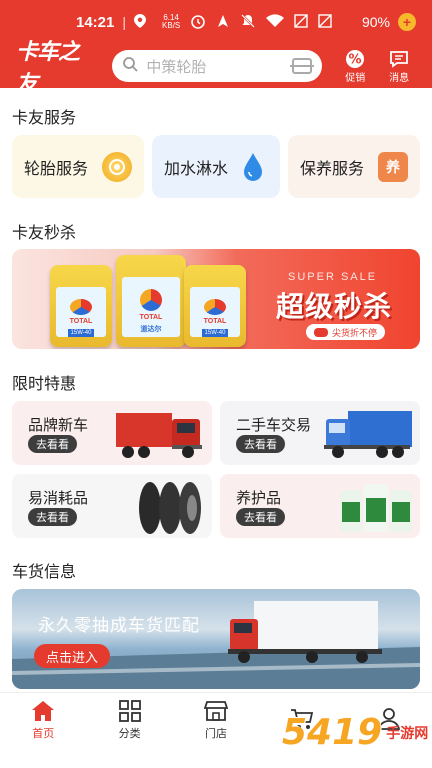 The height and width of the screenshot is (768, 432). I want to click on app-logo: 卡车之友, so click(48, 68).